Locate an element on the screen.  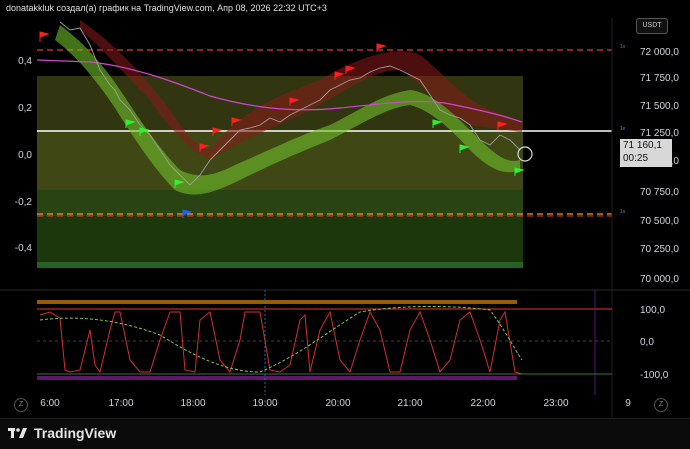
tradingview-logo-icon is located at coordinates (17, 433).